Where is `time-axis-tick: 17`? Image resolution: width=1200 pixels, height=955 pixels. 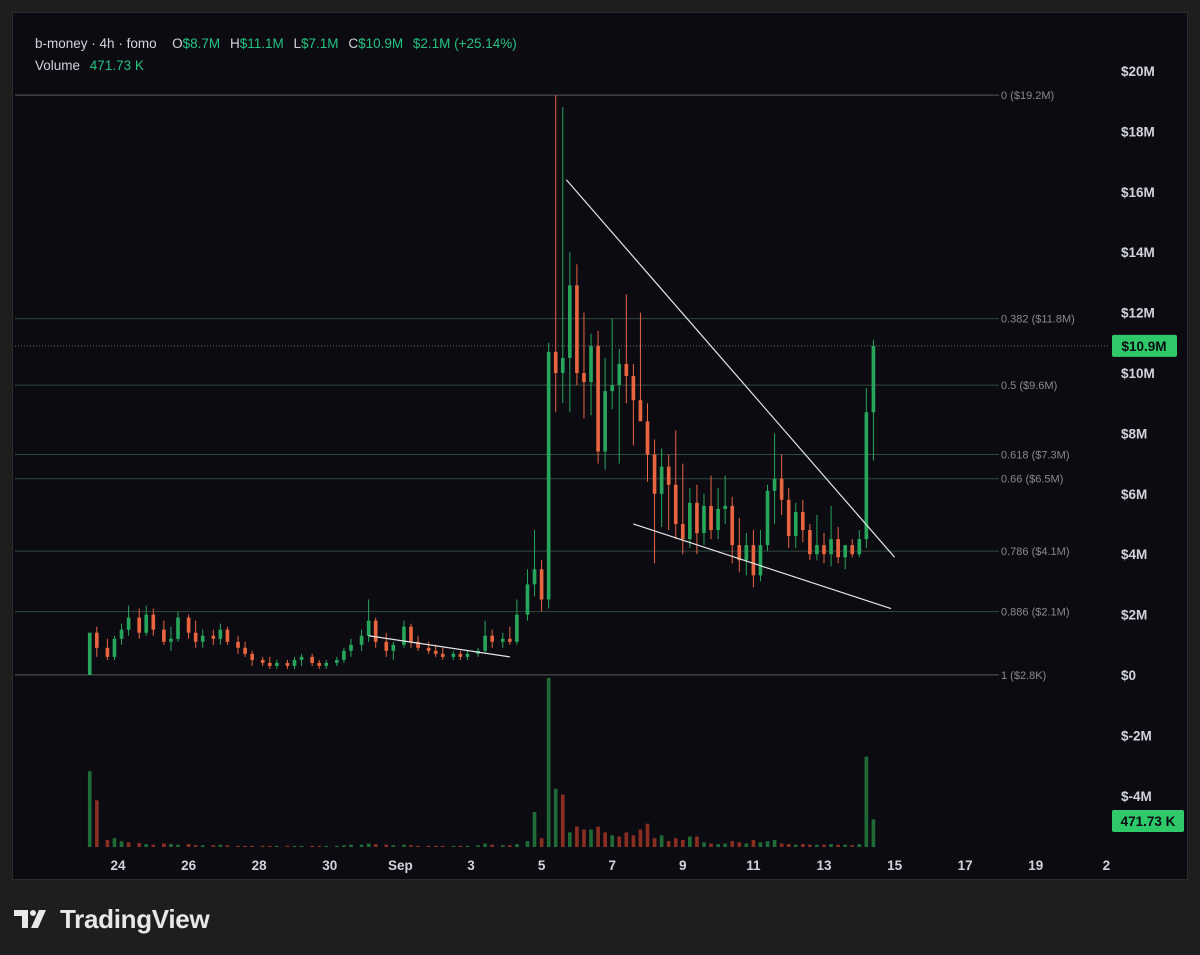
time-axis-tick: 17 is located at coordinates (965, 865).